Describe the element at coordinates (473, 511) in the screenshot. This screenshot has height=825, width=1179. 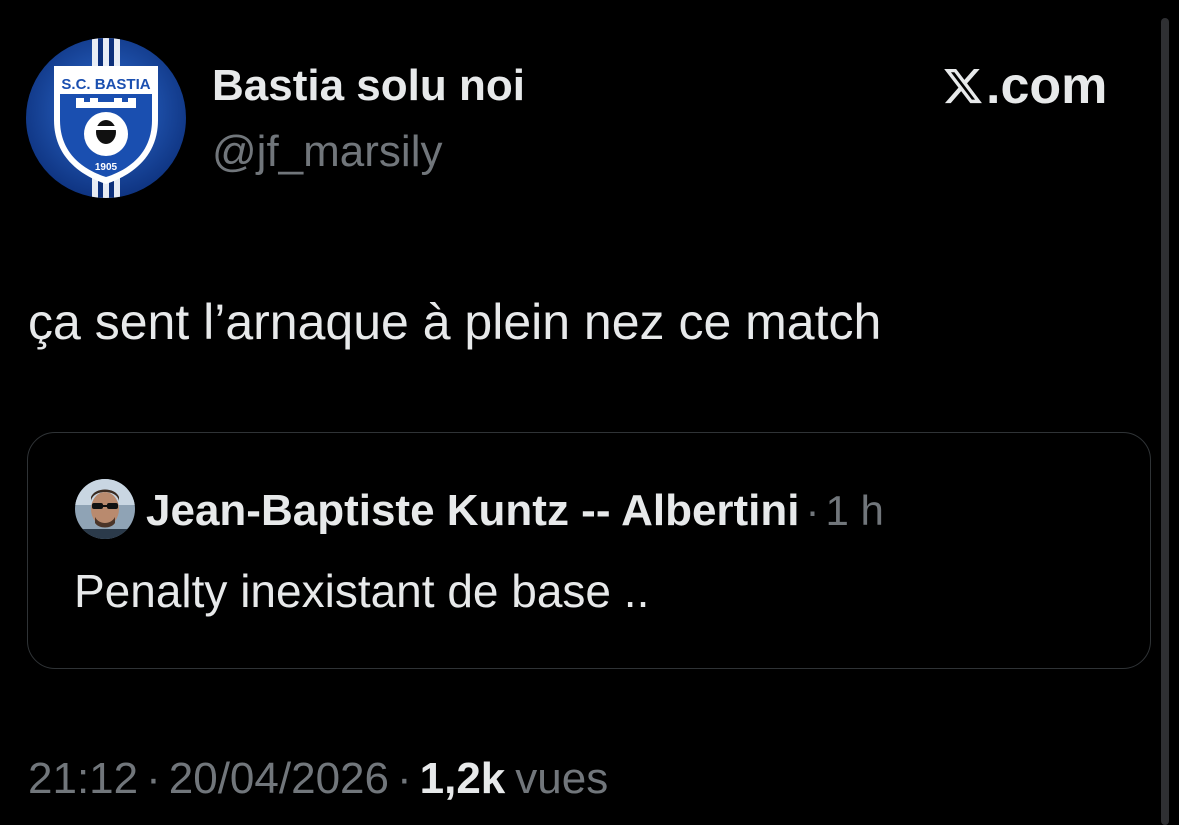
I see `quoted-author-name: Jean-Baptiste Kuntz -- Albertini` at that location.